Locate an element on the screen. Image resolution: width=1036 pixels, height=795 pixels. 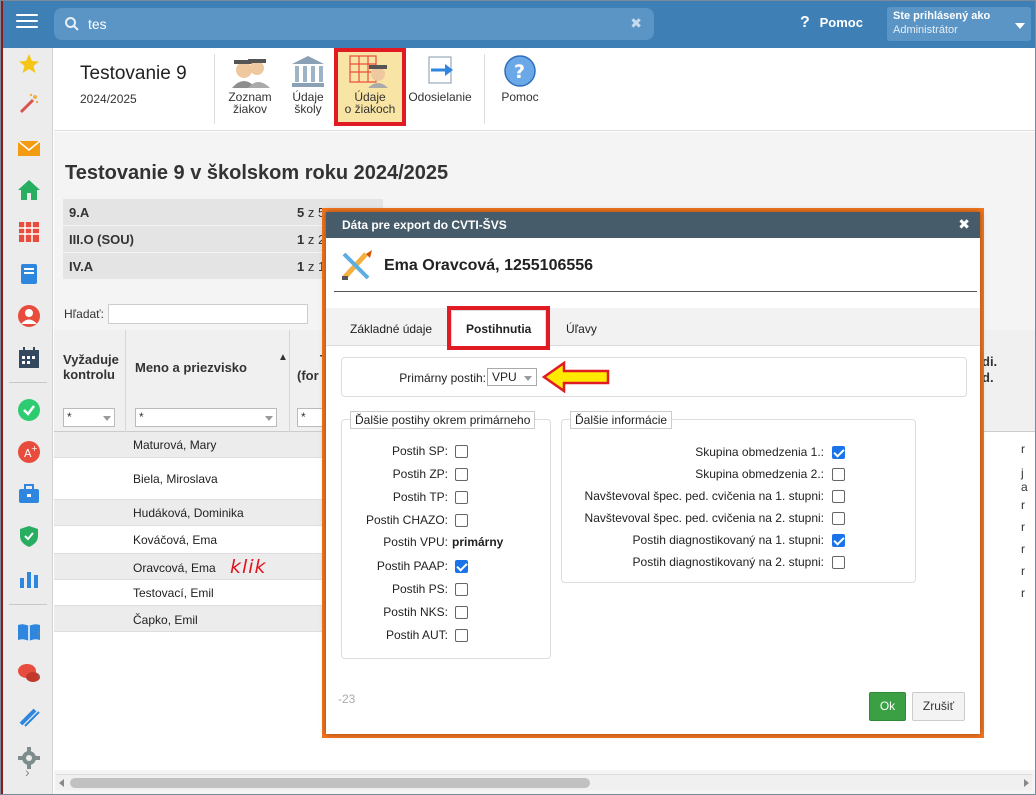
postih-nks-label: Postih NKS: is located at coordinates (415, 612).